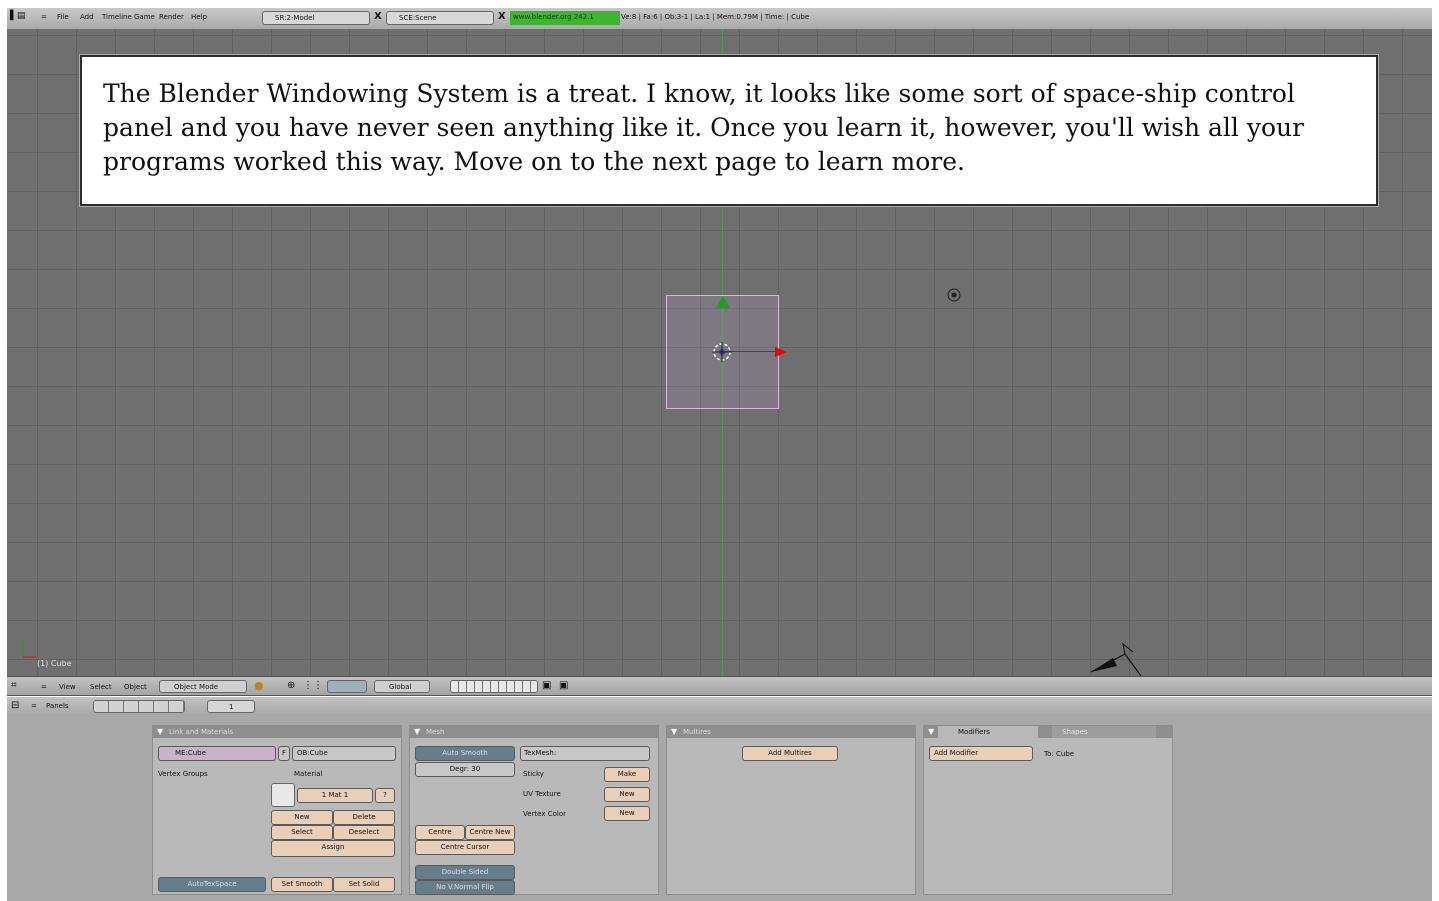  What do you see at coordinates (378, 16) in the screenshot?
I see `delete-screen-icon: X` at bounding box center [378, 16].